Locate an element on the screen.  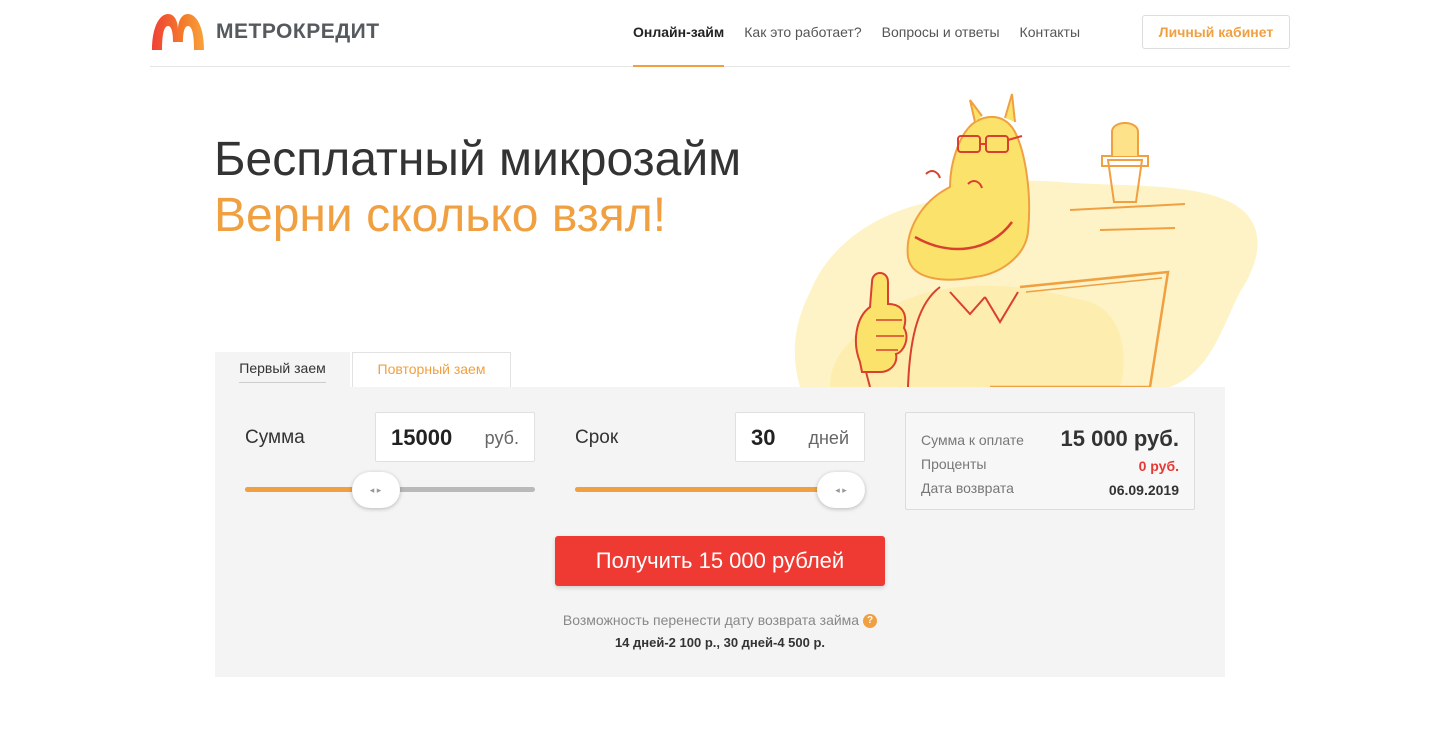
total-value: 15 000 руб. is located at coordinates (1120, 438).